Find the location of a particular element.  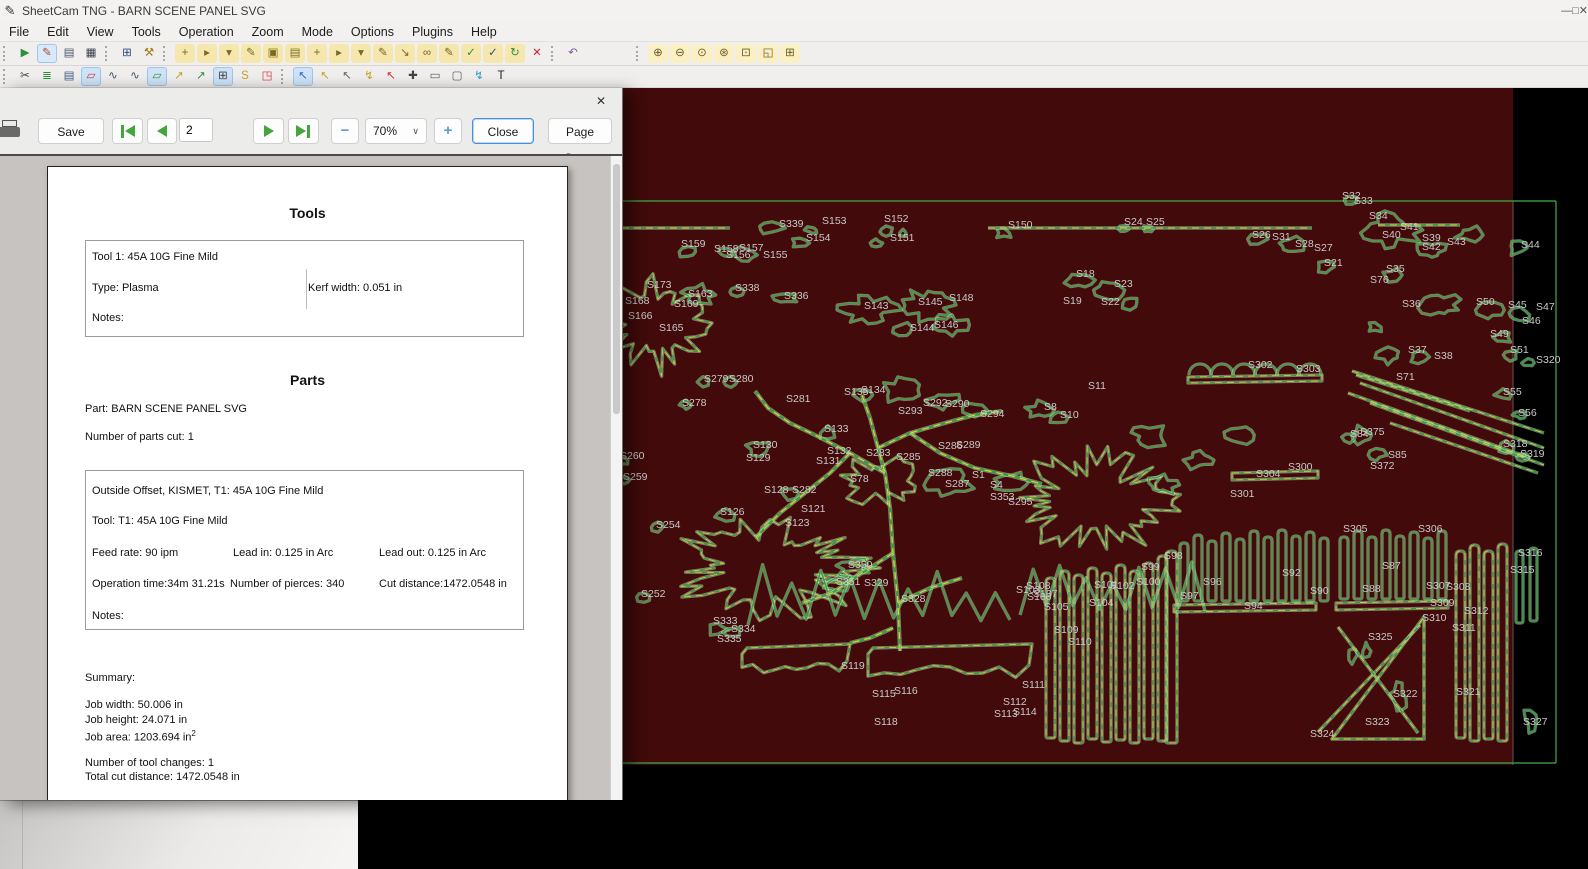

menu-help: Help is located at coordinates (484, 32).